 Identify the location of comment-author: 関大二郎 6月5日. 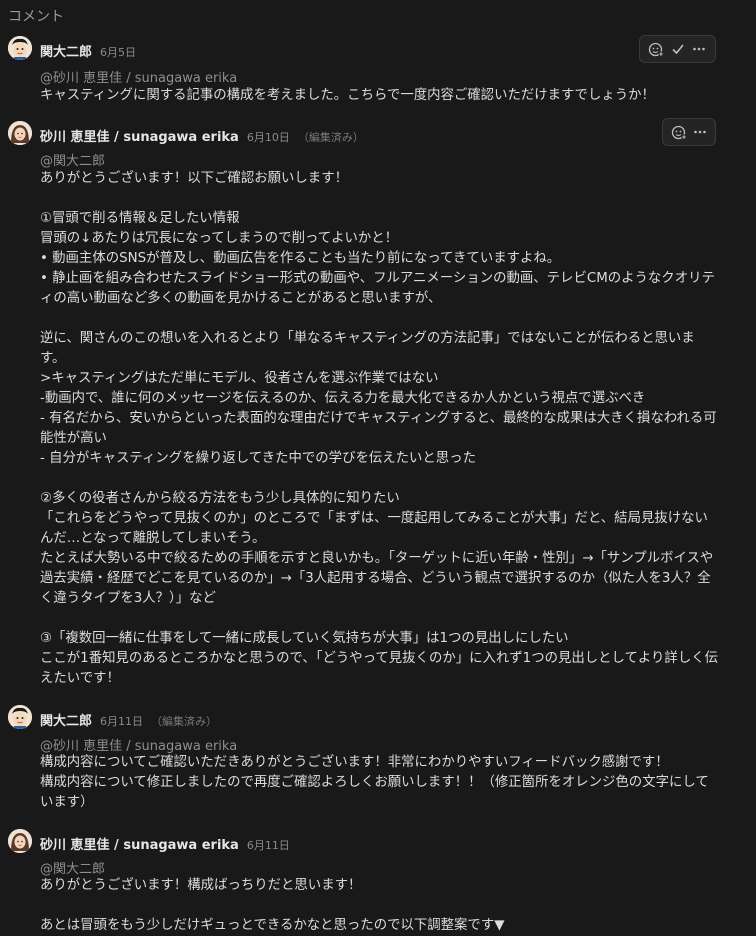
(88, 50).